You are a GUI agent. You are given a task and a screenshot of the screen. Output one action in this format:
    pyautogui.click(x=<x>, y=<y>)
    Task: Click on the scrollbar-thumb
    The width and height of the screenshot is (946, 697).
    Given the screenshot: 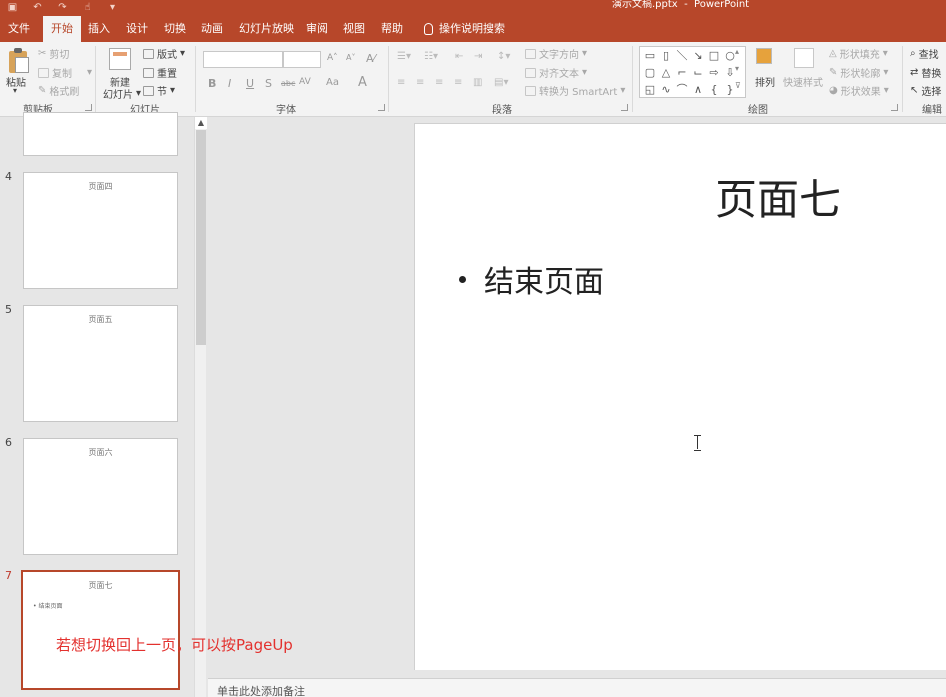 What is the action you would take?
    pyautogui.click(x=201, y=237)
    